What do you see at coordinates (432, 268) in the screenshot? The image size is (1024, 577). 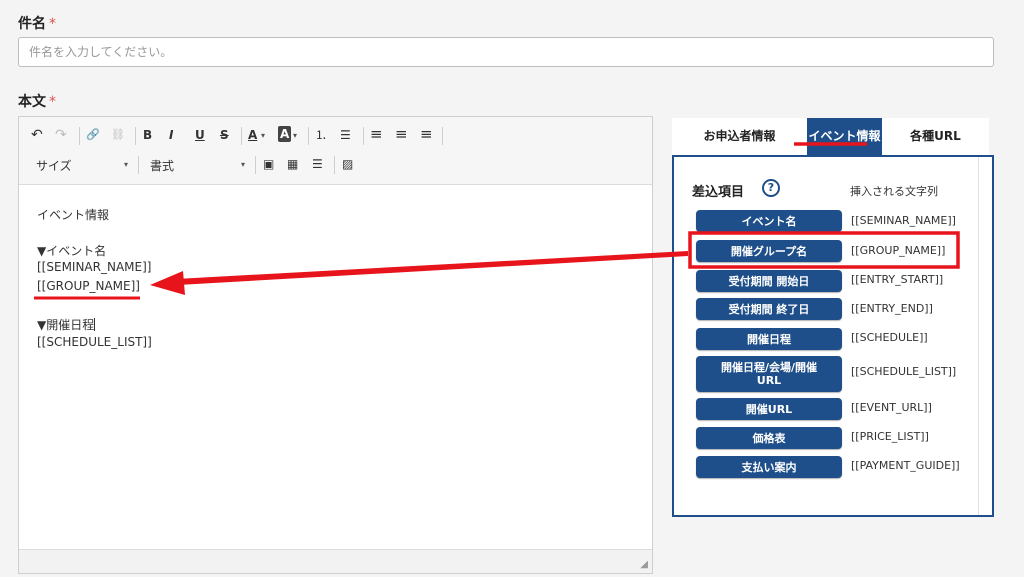 I see `arrow-shaft` at bounding box center [432, 268].